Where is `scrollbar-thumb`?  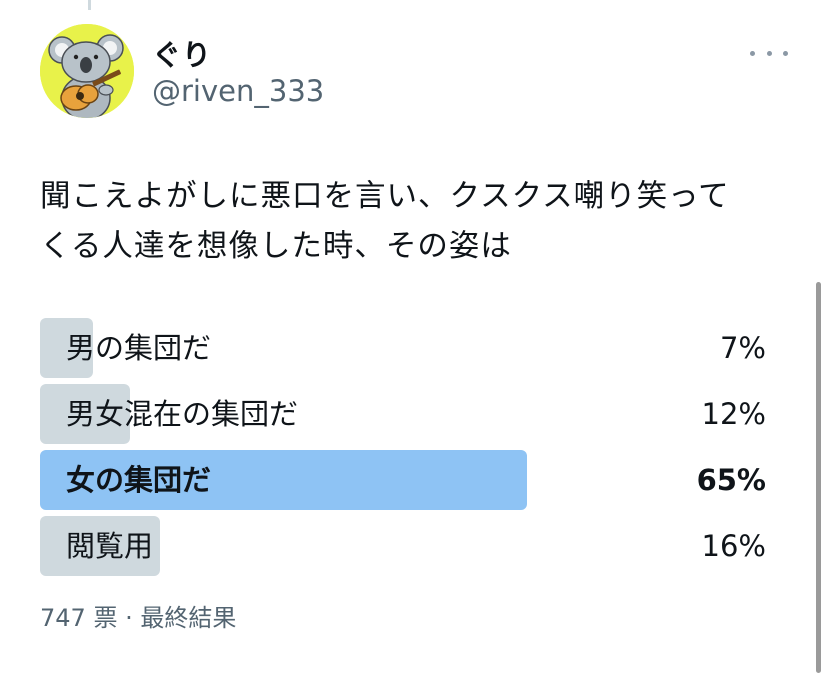 scrollbar-thumb is located at coordinates (818, 477).